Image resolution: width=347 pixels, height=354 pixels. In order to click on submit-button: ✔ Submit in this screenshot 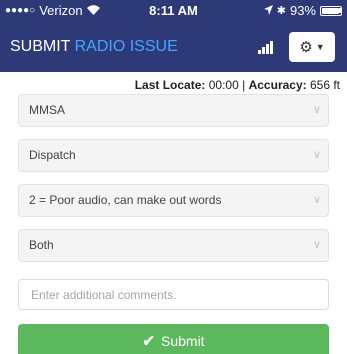, I will do `click(173, 339)`.